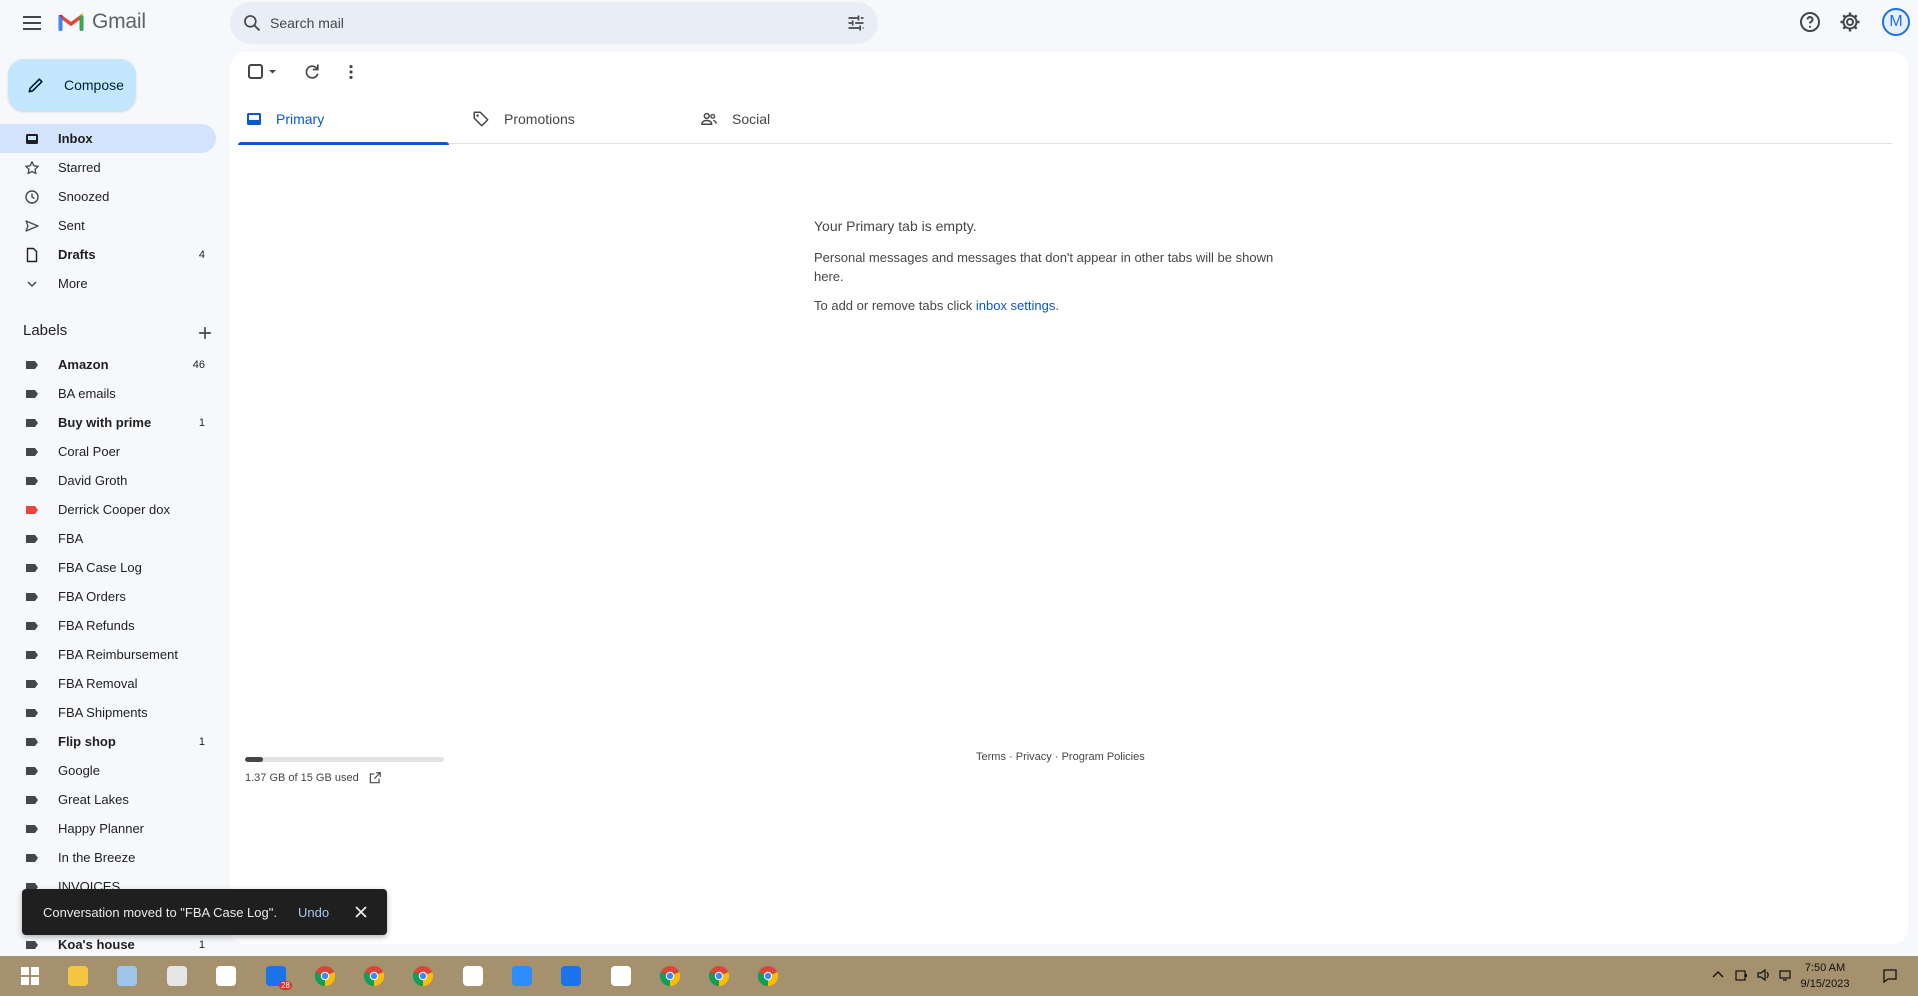 The image size is (1918, 996). I want to click on empty-title: Your Primary tab is empty., so click(895, 226).